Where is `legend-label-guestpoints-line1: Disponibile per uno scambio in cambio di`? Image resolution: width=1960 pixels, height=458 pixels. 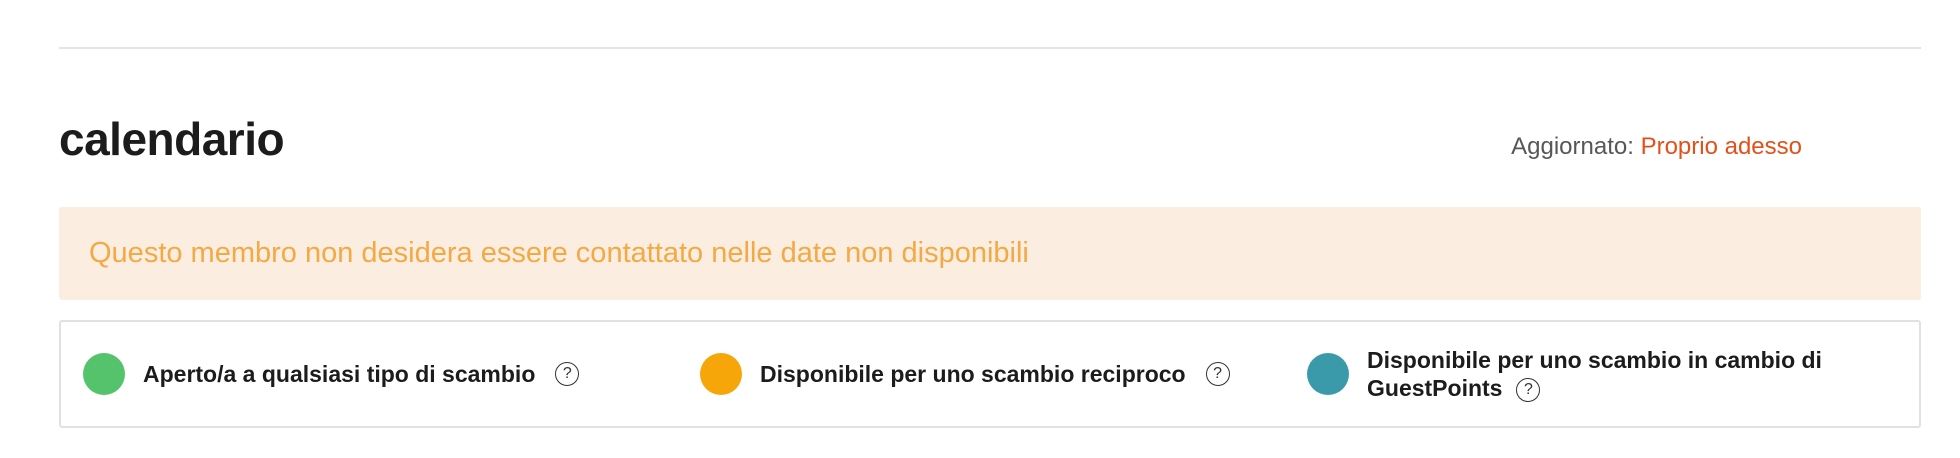
legend-label-guestpoints-line1: Disponibile per uno scambio in cambio di is located at coordinates (1594, 360).